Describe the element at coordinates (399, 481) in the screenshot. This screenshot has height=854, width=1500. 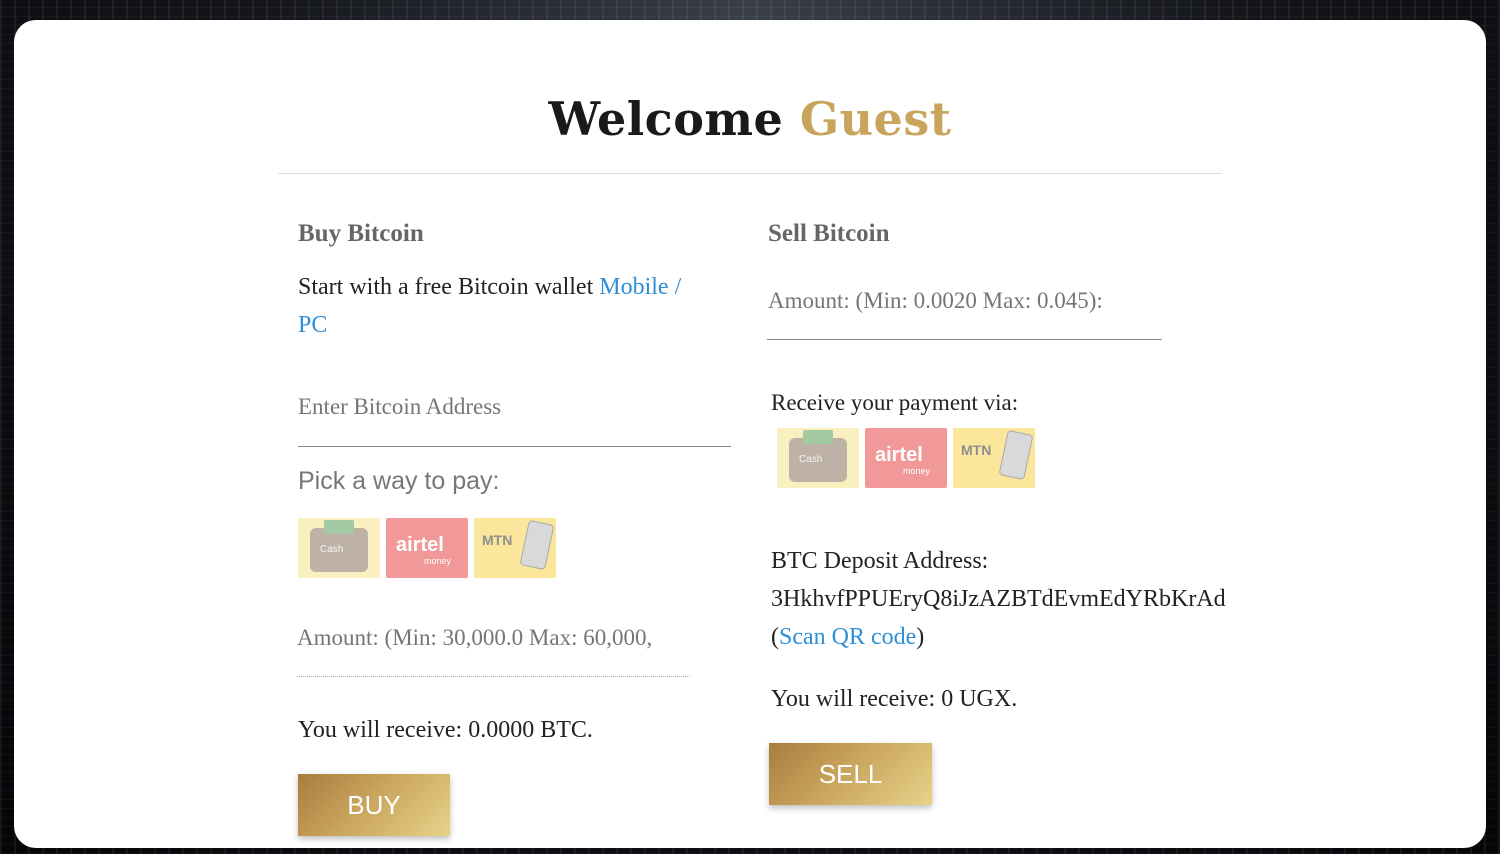
I see `pick-payment-label: Pick a way to pay:` at that location.